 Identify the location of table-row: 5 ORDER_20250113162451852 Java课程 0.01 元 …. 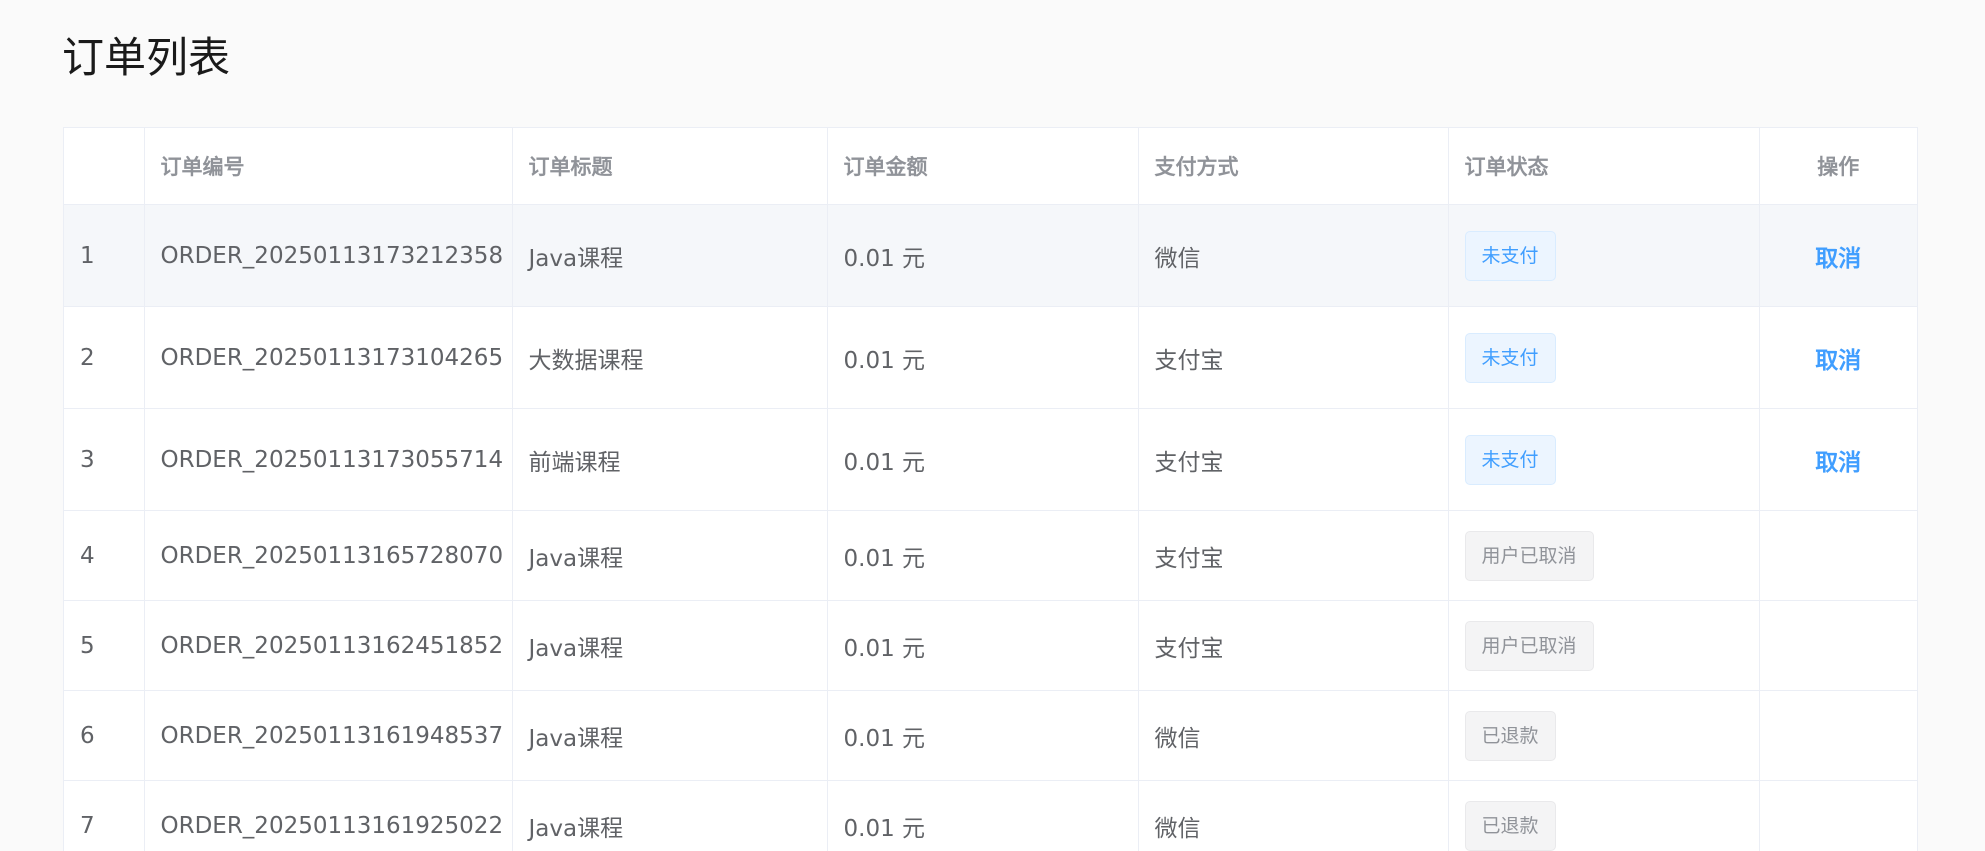
(990, 645).